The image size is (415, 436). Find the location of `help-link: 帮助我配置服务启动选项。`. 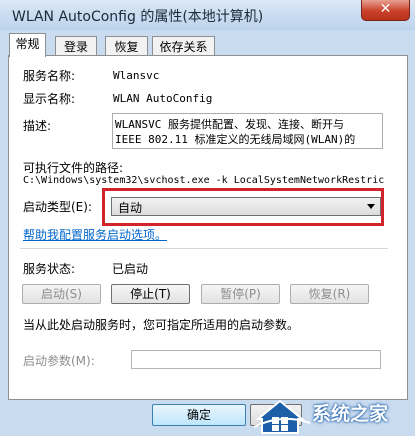

help-link: 帮助我配置服务启动选项。 is located at coordinates (95, 234).